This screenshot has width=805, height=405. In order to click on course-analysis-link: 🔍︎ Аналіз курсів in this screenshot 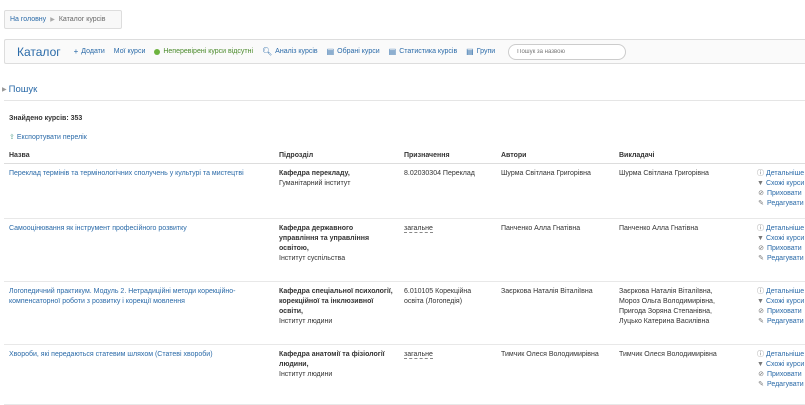, I will do `click(290, 51)`.